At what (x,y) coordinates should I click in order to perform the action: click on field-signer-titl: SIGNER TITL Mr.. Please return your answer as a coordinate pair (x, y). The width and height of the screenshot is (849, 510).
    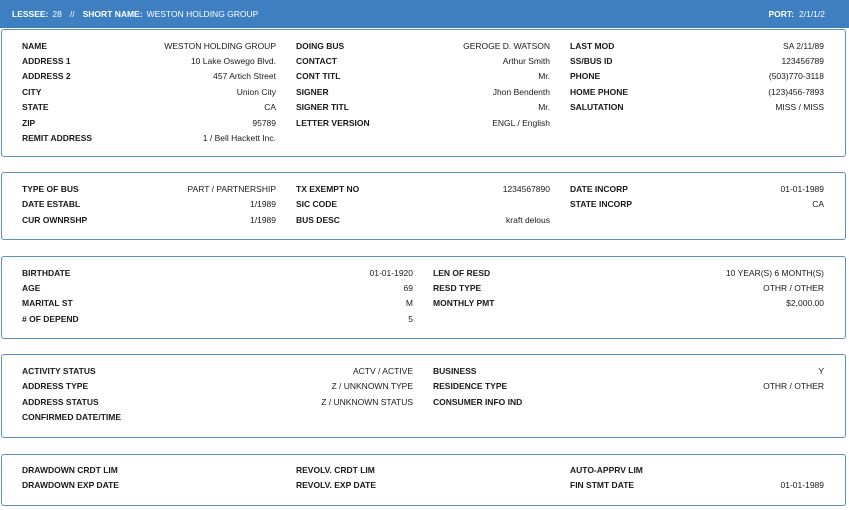
    Looking at the image, I should click on (423, 107).